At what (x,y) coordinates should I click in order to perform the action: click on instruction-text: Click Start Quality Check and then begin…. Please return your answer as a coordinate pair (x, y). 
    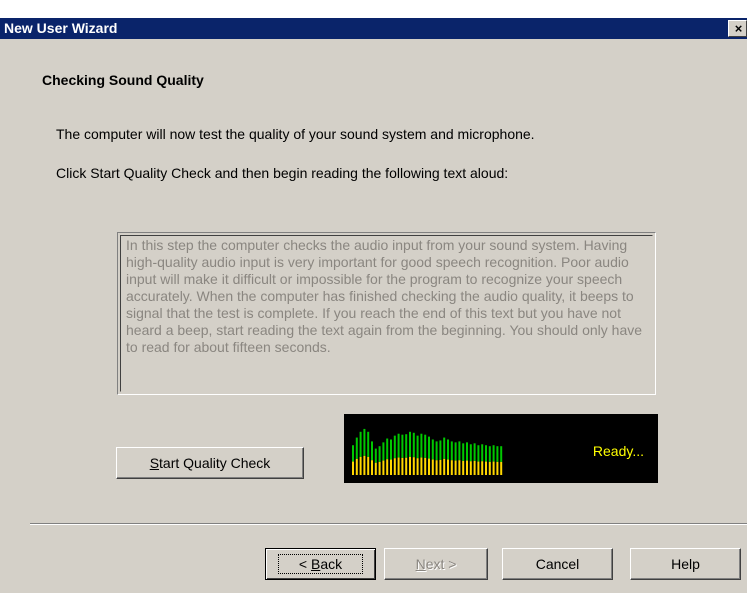
    Looking at the image, I should click on (282, 173).